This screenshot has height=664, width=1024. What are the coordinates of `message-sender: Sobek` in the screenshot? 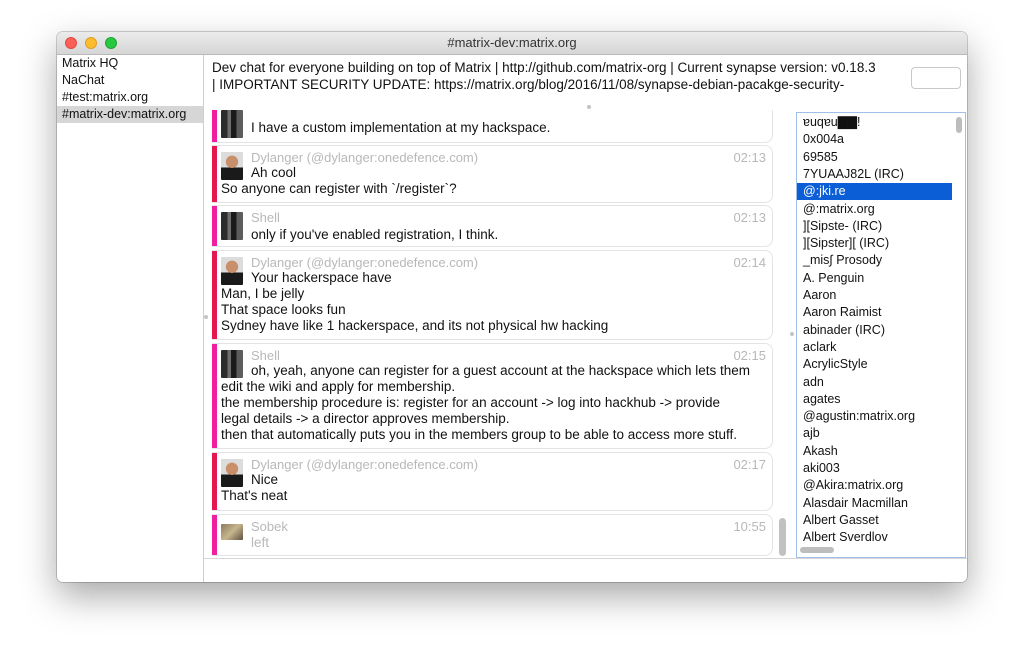 It's located at (269, 526).